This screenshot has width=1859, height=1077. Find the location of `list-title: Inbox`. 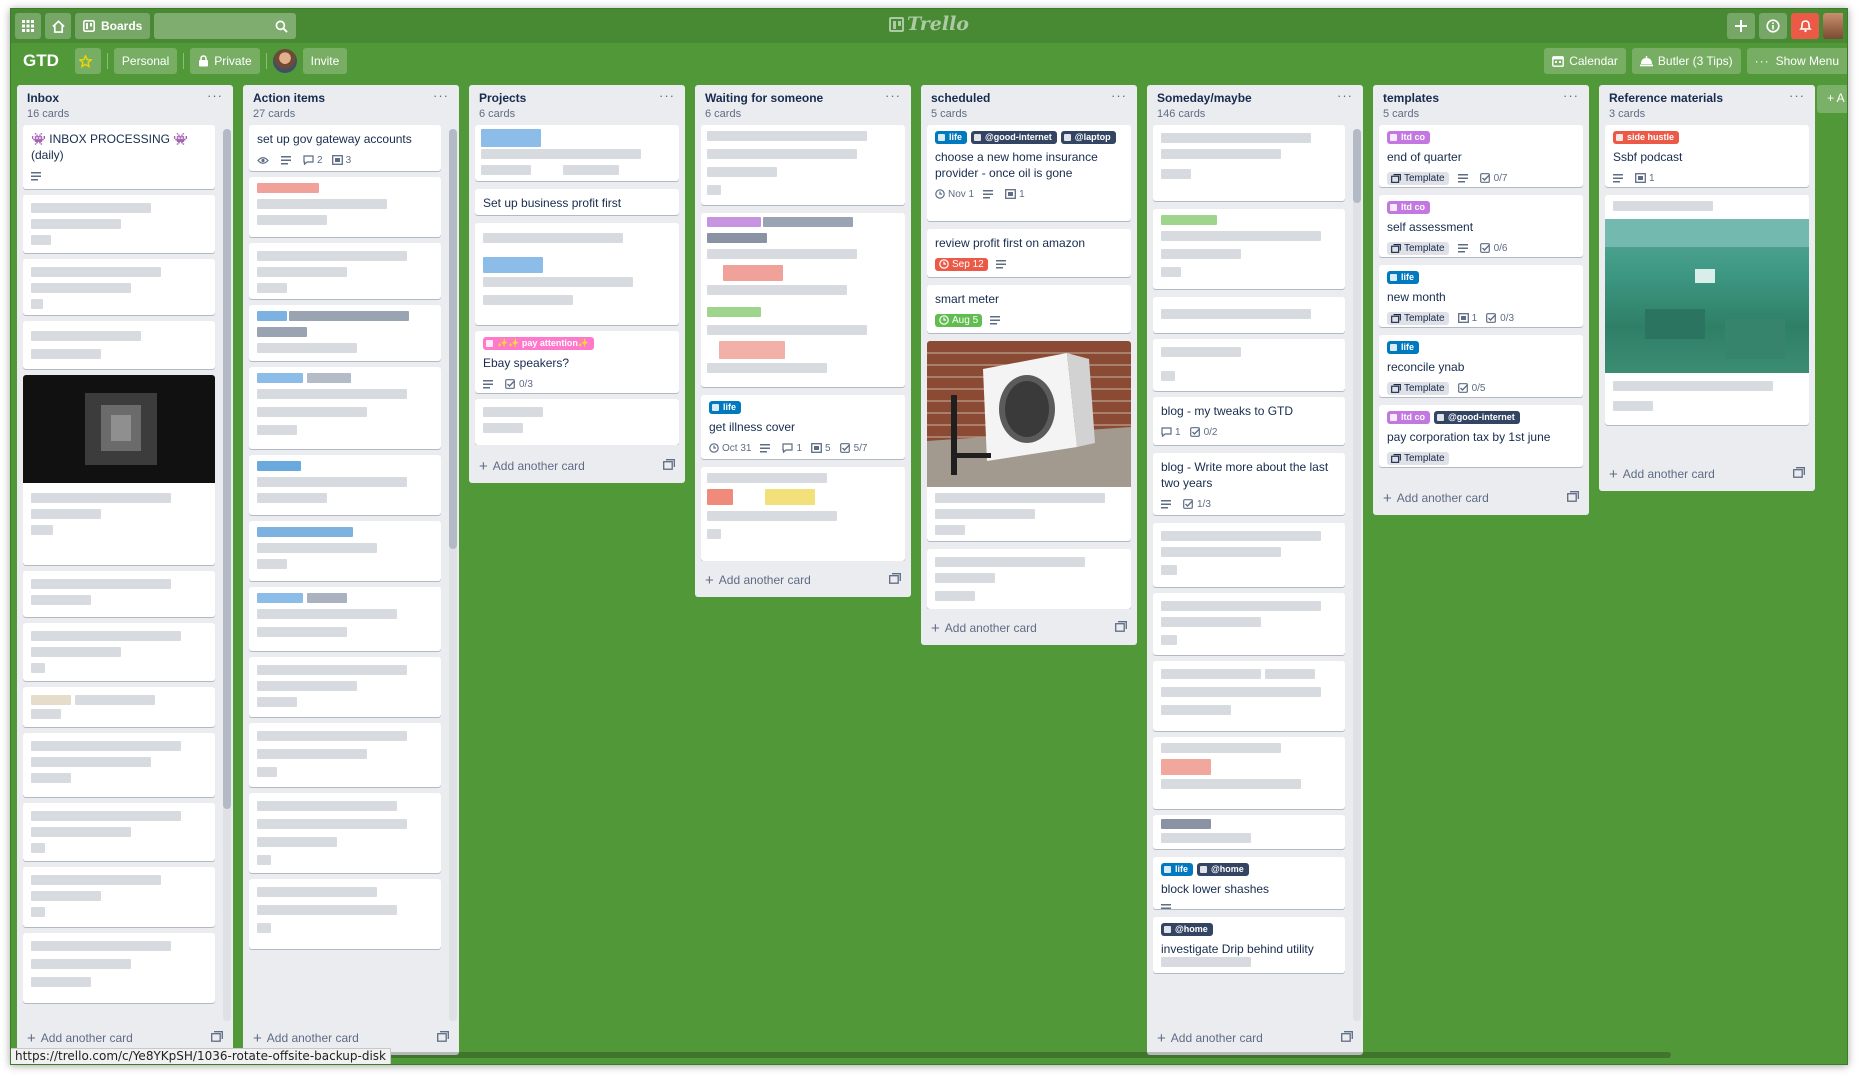

list-title: Inbox is located at coordinates (125, 98).